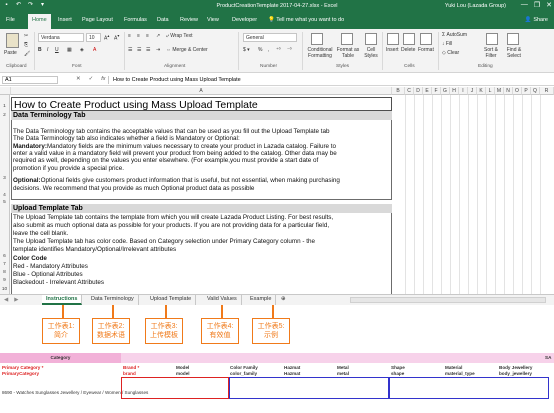 The height and width of the screenshot is (413, 554). What do you see at coordinates (514, 53) in the screenshot?
I see `find-select-button: Find & Select` at bounding box center [514, 53].